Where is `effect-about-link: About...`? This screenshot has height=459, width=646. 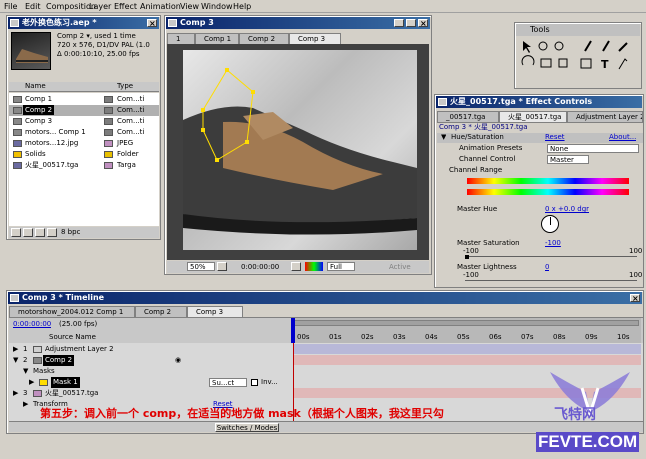
effect-about-link: About... is located at coordinates (622, 137).